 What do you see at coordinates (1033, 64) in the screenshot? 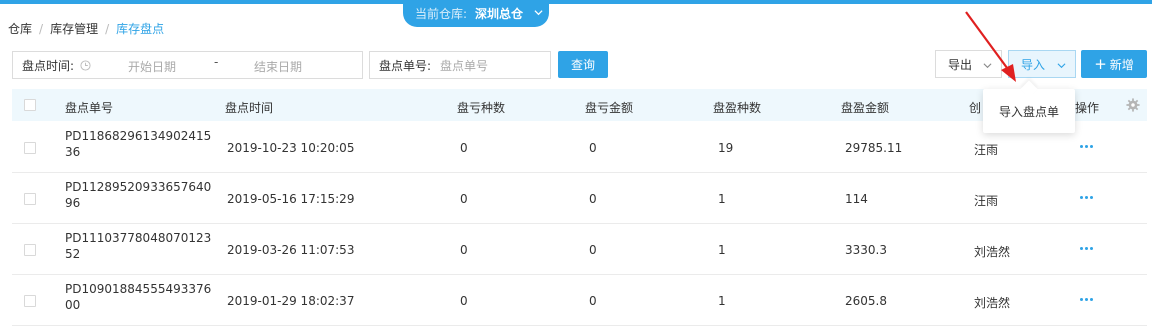
I see `import-button-label: 导入` at bounding box center [1033, 64].